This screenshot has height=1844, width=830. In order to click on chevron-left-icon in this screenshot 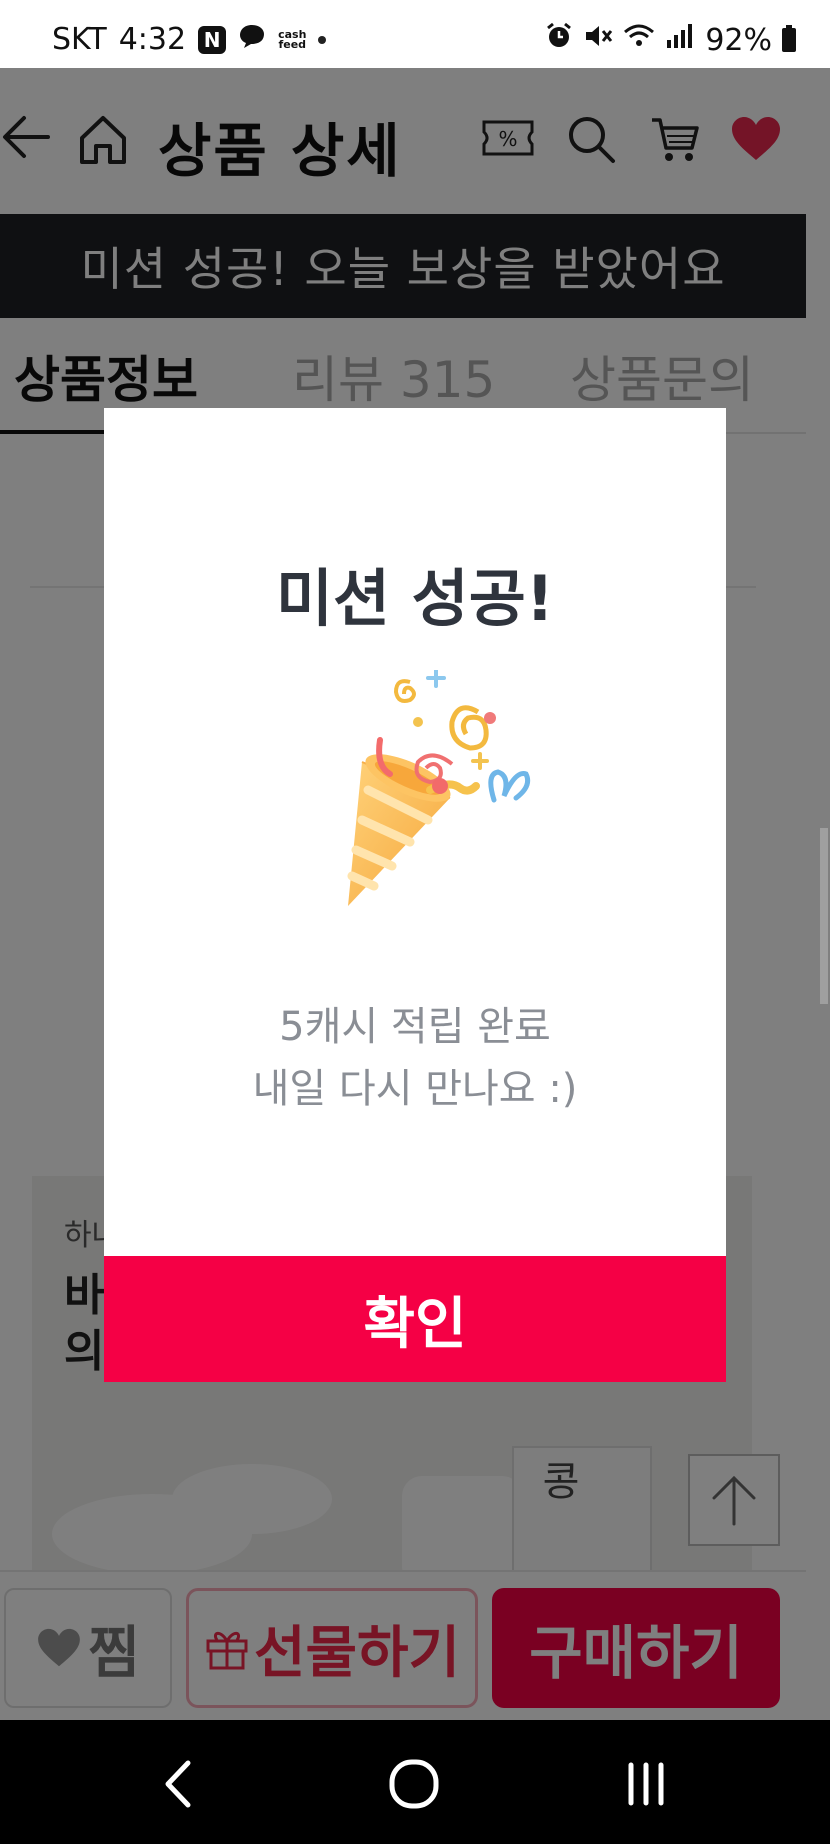, I will do `click(178, 1784)`.